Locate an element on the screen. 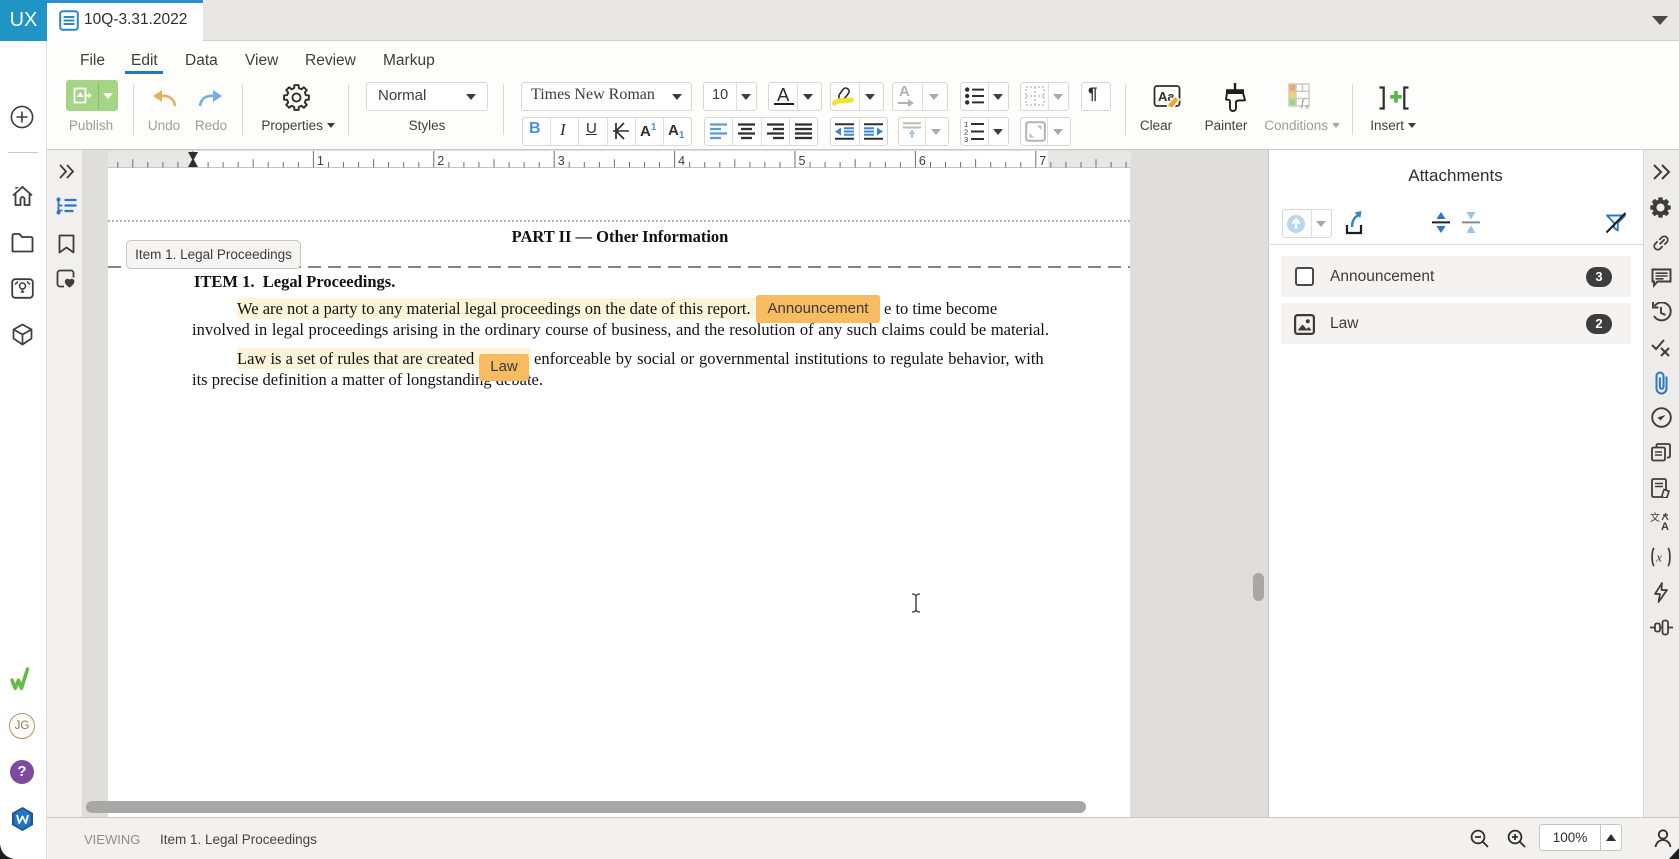 This screenshot has width=1679, height=859. svg-text: 4 is located at coordinates (681, 161).